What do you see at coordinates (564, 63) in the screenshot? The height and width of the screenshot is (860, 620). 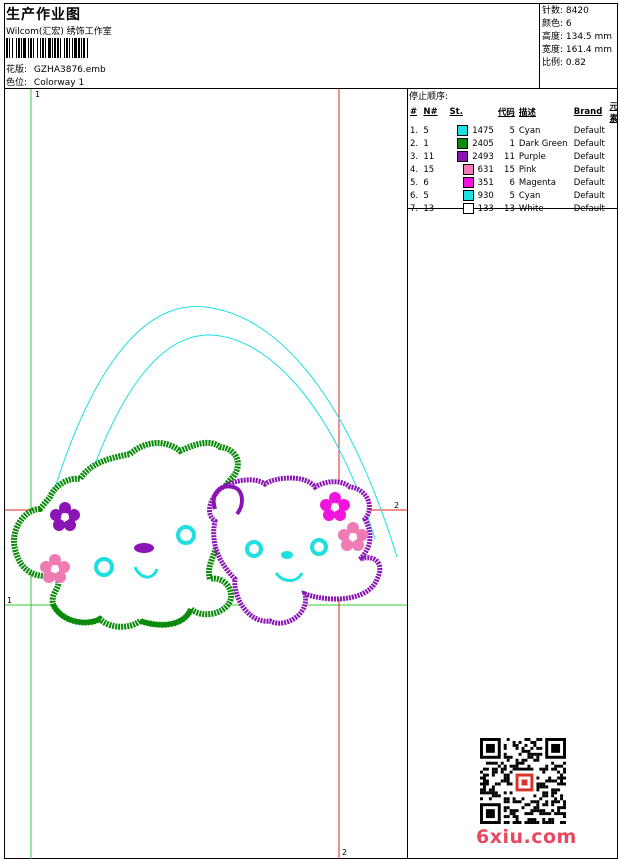 I see `design-scale: 比例: 0.82` at bounding box center [564, 63].